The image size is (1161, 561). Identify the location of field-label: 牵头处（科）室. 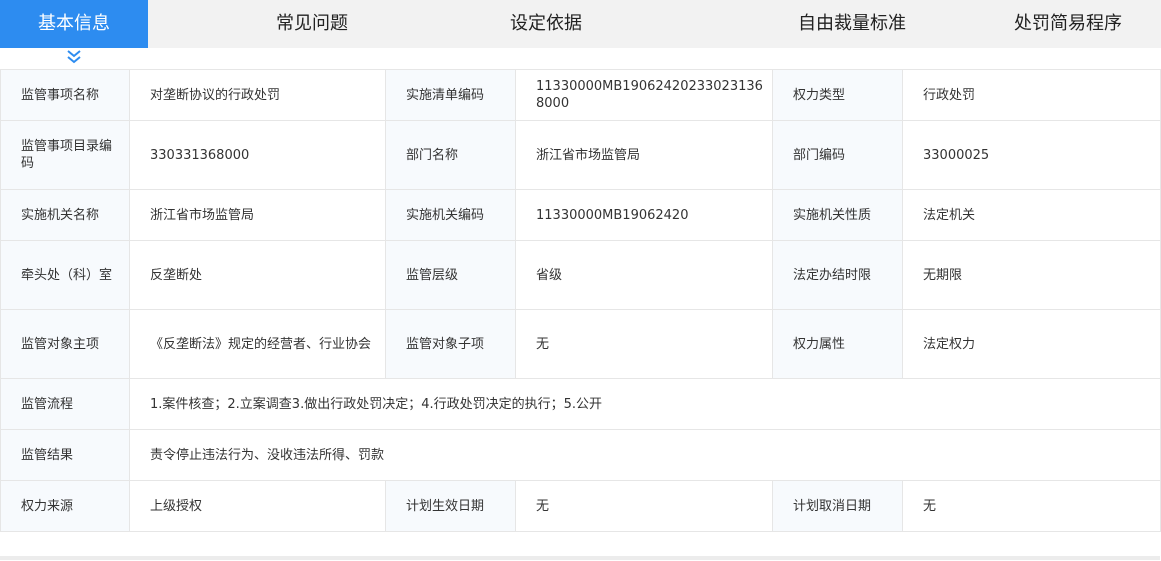
(65, 275).